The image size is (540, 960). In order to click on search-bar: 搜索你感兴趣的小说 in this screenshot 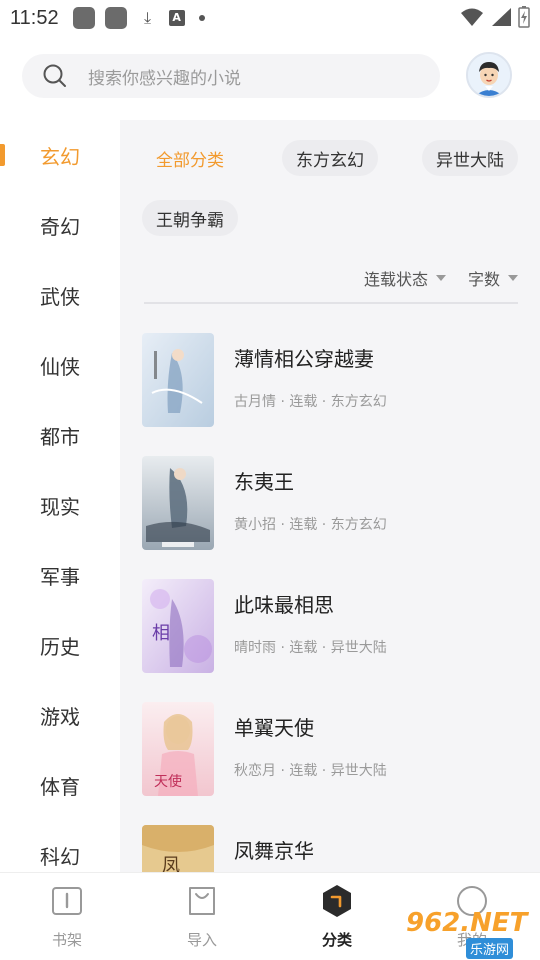, I will do `click(231, 76)`.